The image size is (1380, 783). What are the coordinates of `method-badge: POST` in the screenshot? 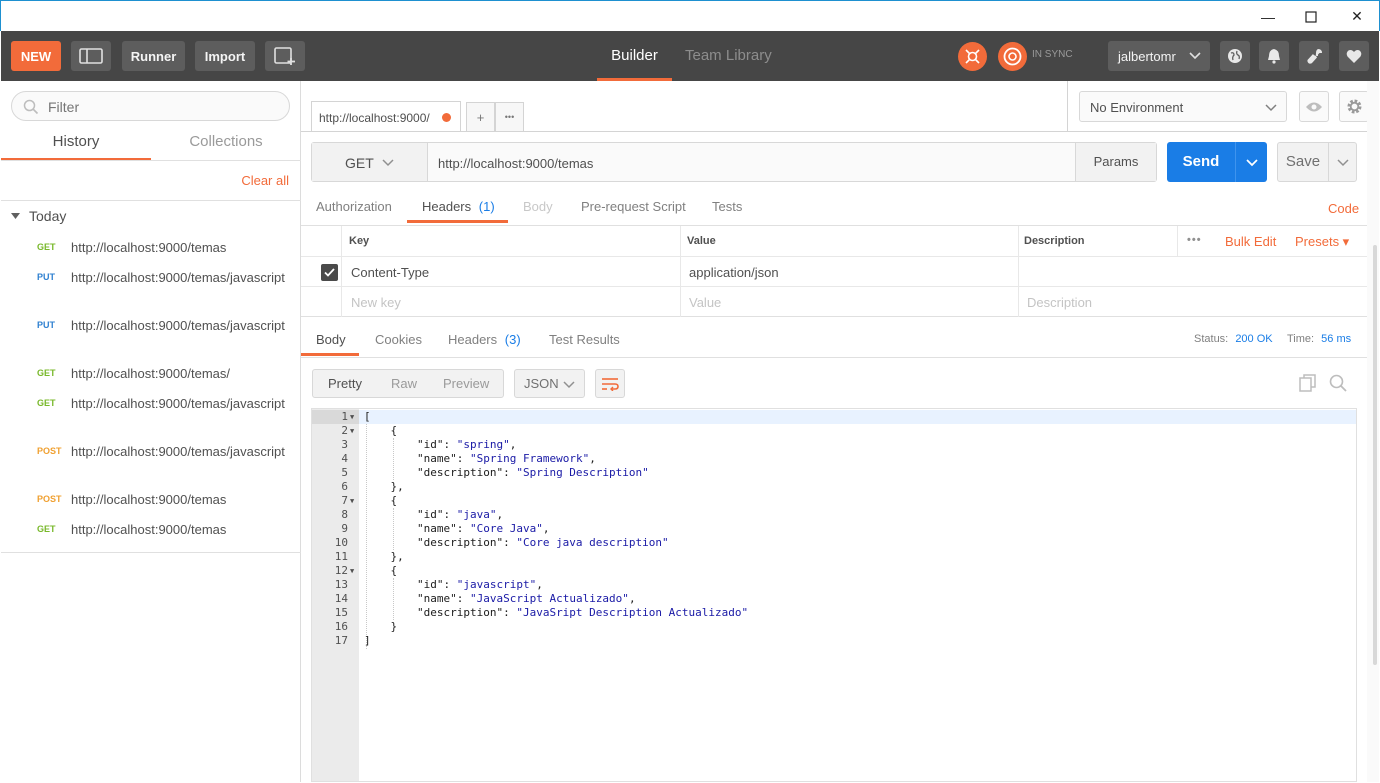 It's located at (49, 499).